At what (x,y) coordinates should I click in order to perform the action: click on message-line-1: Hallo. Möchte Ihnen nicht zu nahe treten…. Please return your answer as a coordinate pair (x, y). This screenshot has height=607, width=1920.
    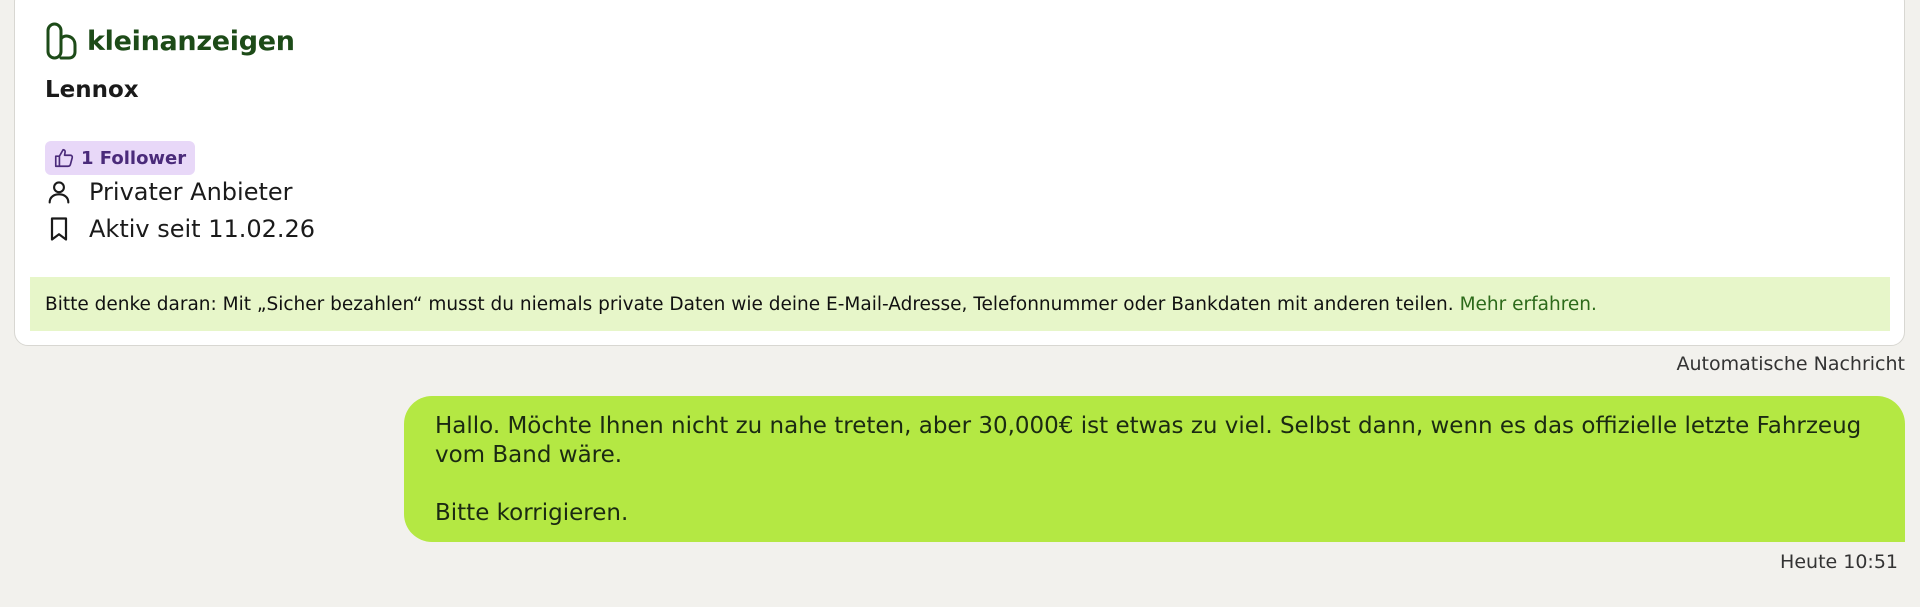
    Looking at the image, I should click on (1148, 426).